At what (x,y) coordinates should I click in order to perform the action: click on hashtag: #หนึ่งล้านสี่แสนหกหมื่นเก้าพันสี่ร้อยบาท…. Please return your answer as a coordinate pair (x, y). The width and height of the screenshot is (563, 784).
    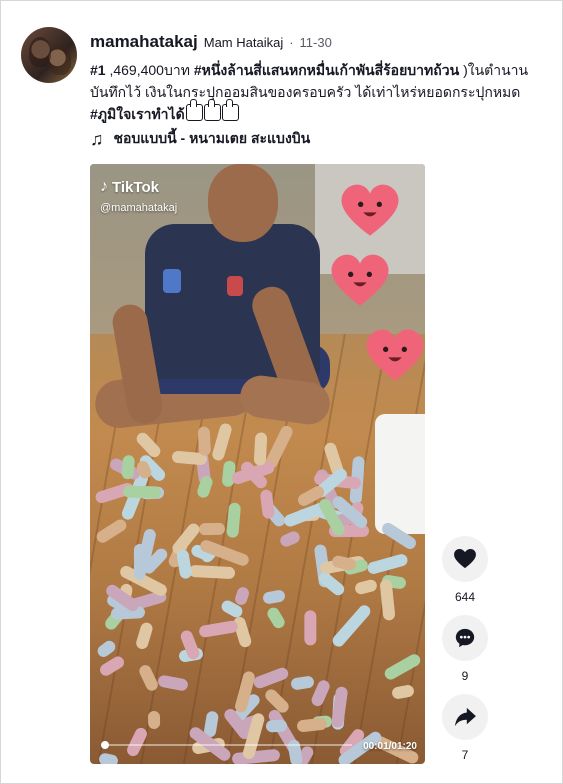
    Looking at the image, I should click on (326, 70).